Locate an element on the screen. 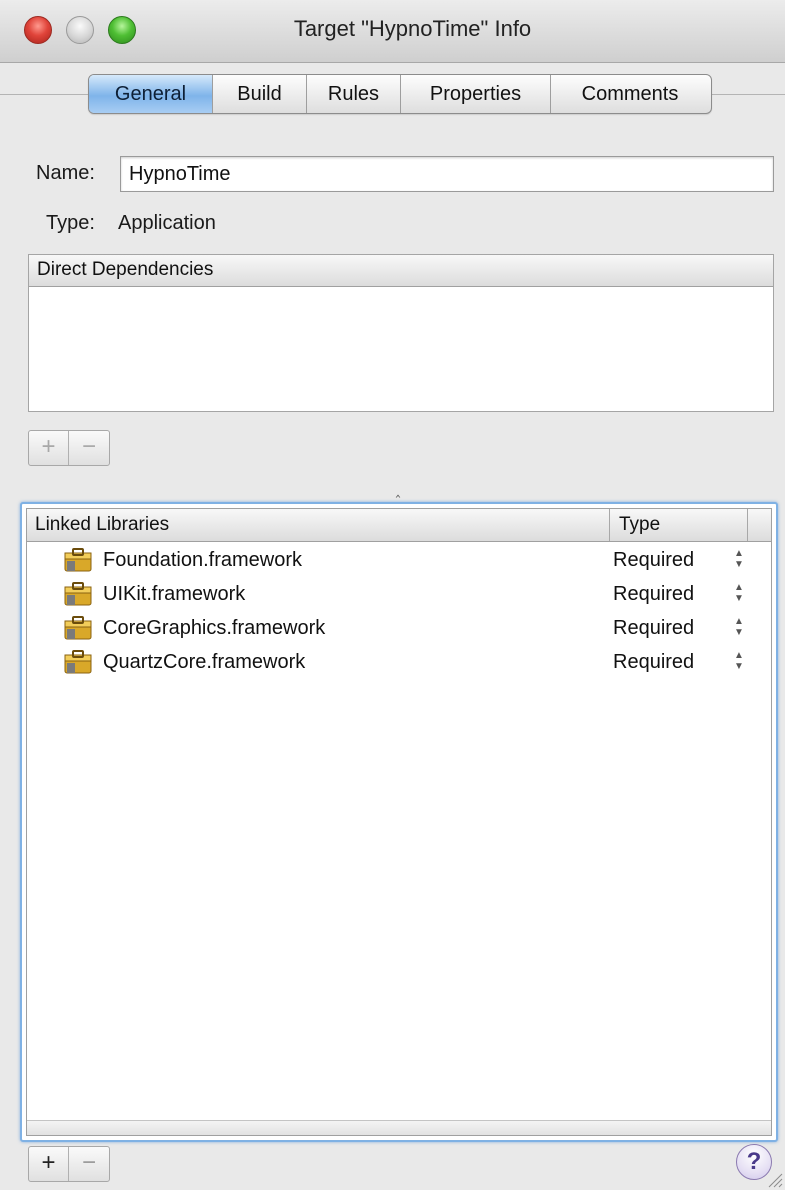 The height and width of the screenshot is (1190, 785). name-field: HypnoTime is located at coordinates (447, 174).